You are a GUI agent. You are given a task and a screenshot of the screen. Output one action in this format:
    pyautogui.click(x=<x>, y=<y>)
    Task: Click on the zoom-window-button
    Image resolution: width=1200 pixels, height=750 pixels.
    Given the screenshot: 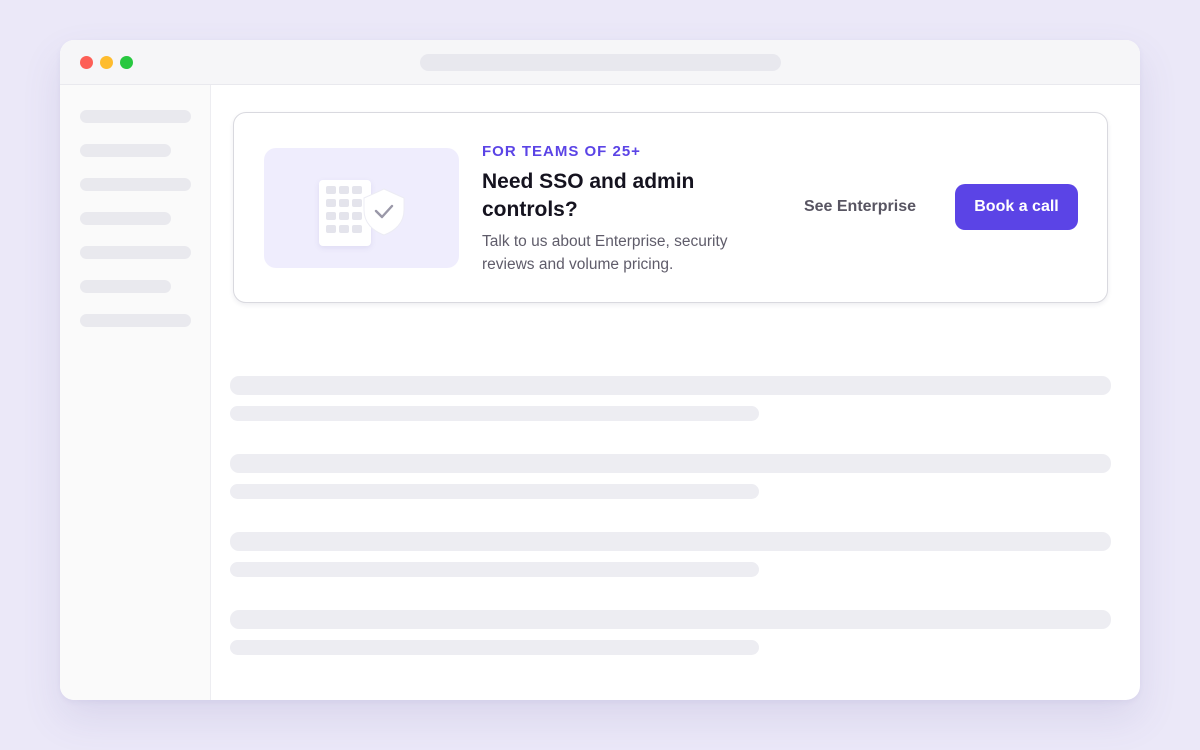 What is the action you would take?
    pyautogui.click(x=126, y=62)
    